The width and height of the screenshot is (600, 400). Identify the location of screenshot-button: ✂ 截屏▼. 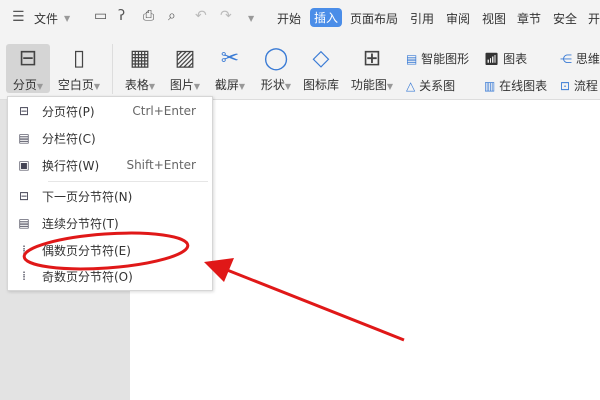
(230, 68).